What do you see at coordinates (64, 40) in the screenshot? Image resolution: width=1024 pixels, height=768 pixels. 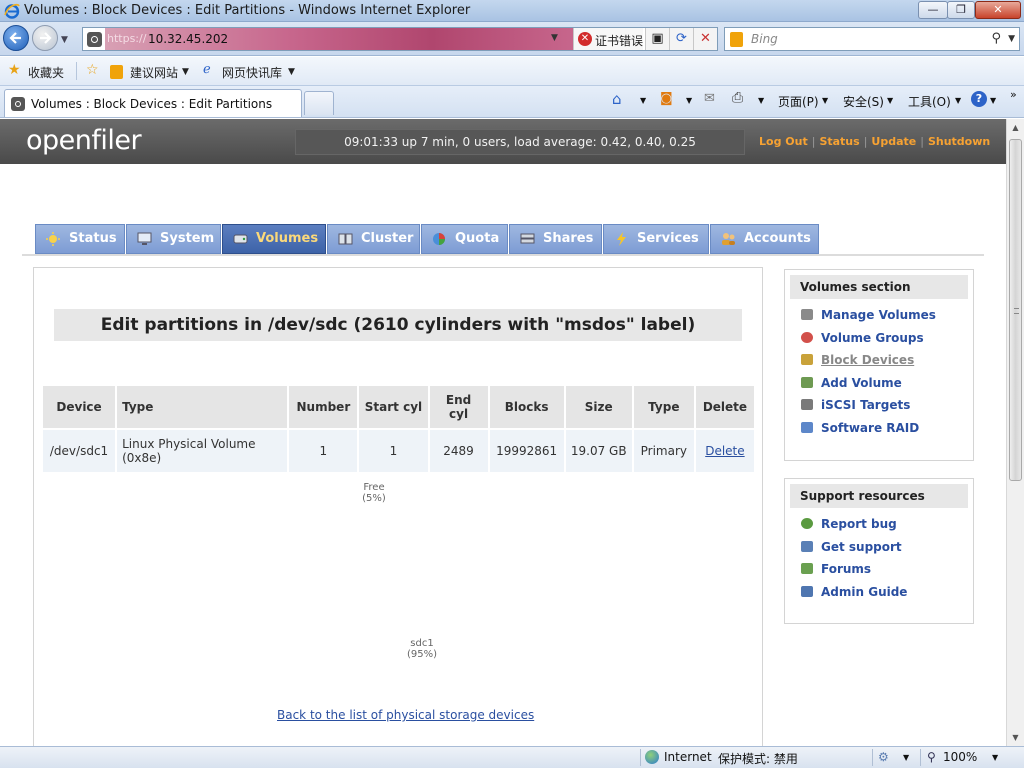 I see `recent-pages-dropdown-icon: ▼` at bounding box center [64, 40].